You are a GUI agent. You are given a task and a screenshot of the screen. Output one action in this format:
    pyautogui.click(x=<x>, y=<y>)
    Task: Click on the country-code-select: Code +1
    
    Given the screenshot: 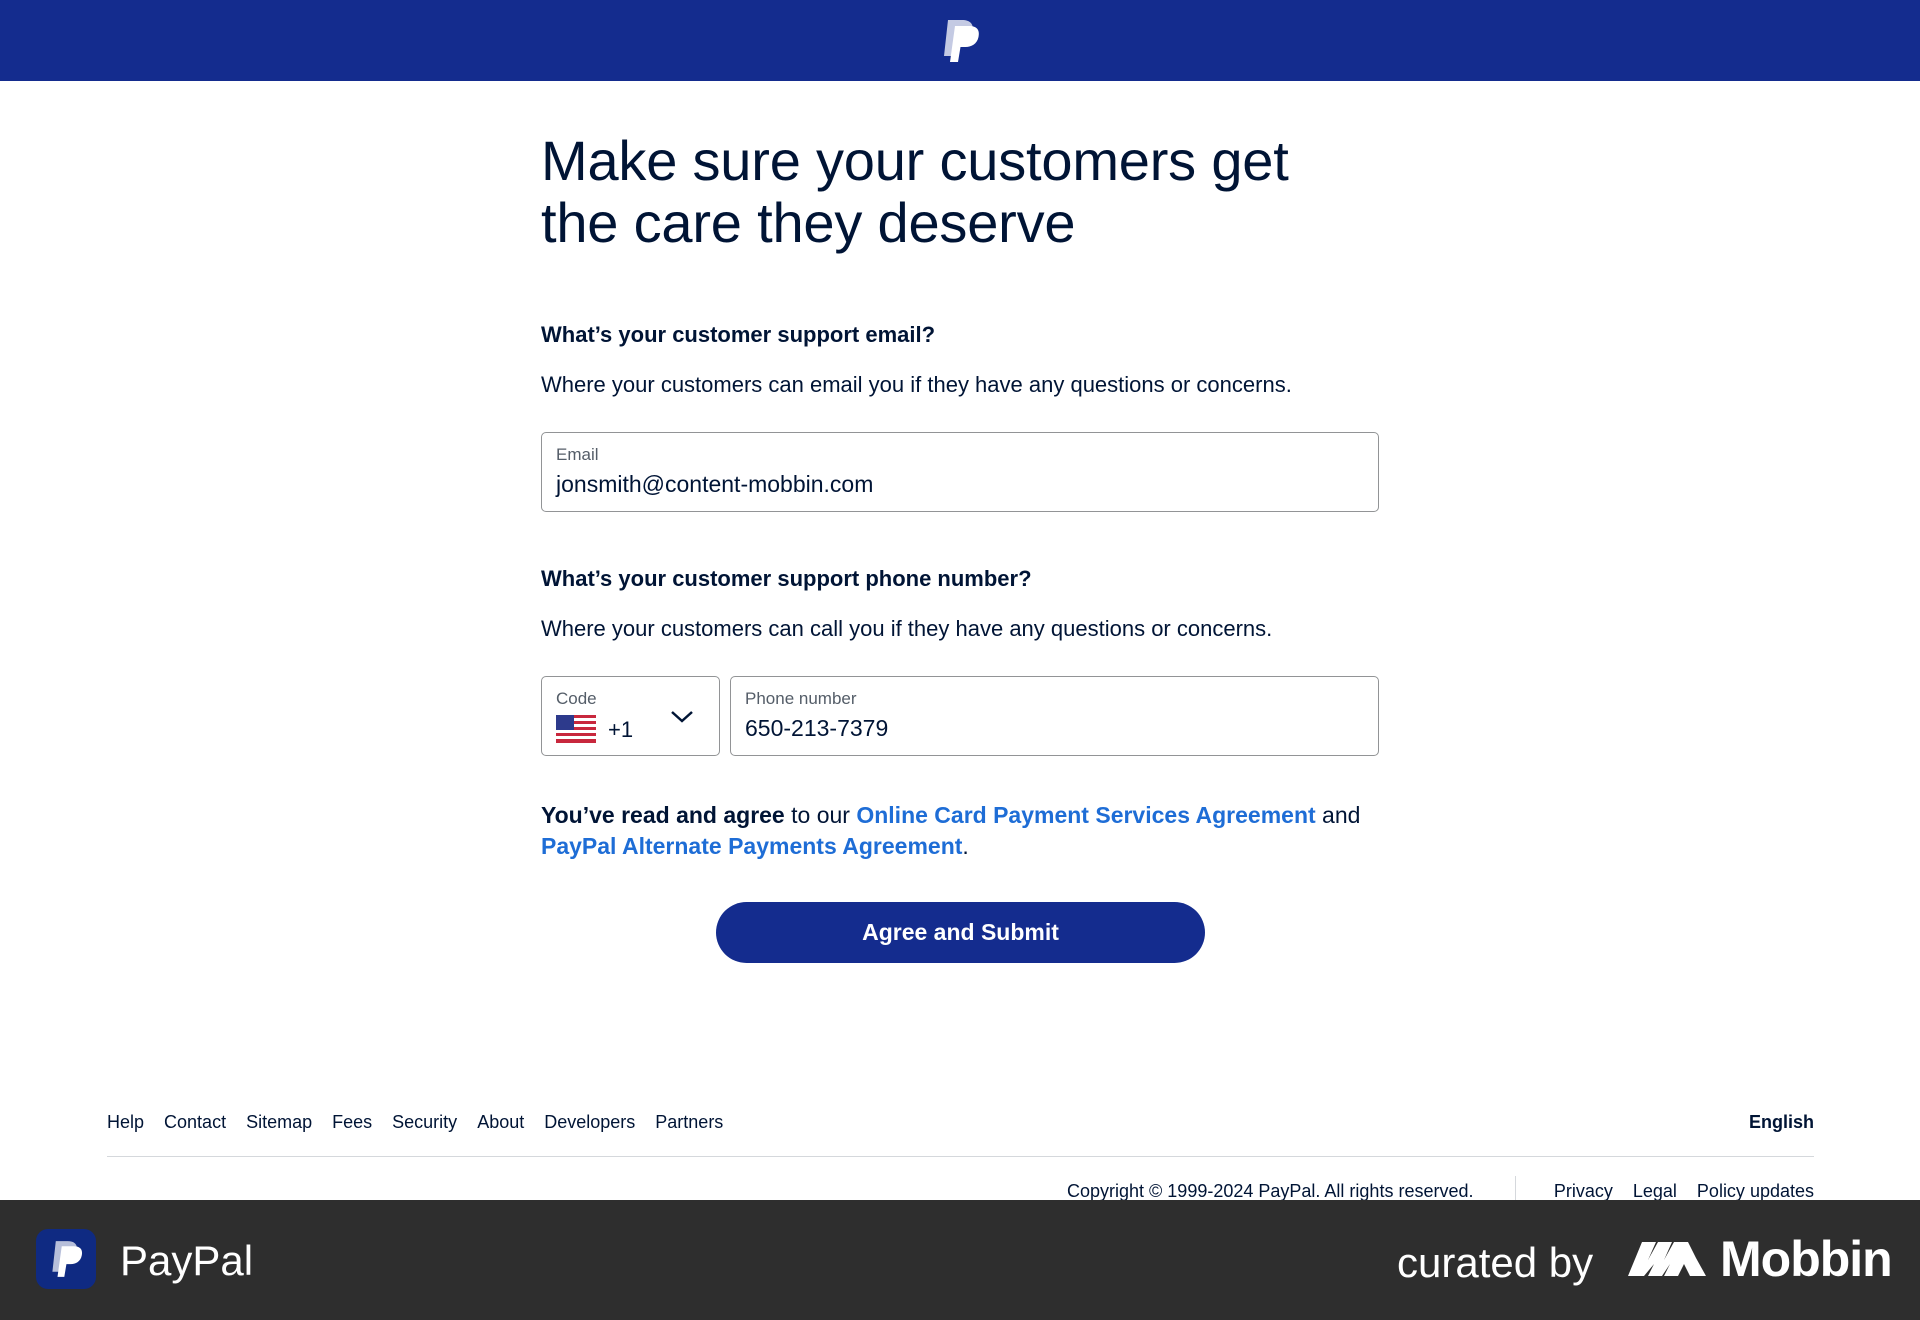 What is the action you would take?
    pyautogui.click(x=630, y=716)
    